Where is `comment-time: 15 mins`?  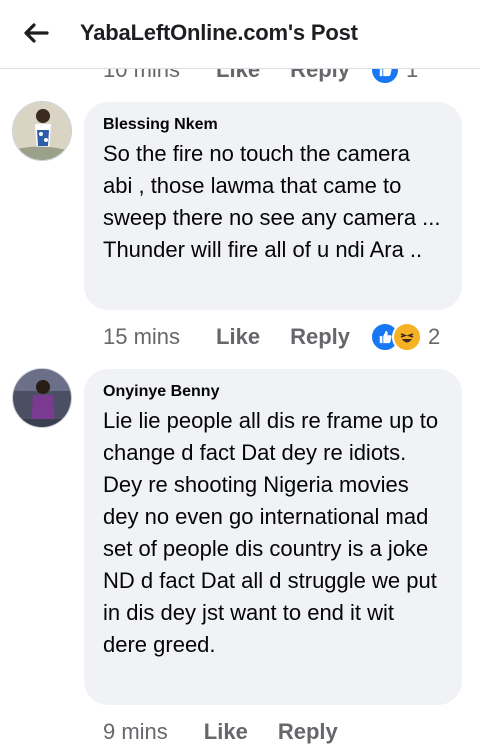 comment-time: 15 mins is located at coordinates (142, 336).